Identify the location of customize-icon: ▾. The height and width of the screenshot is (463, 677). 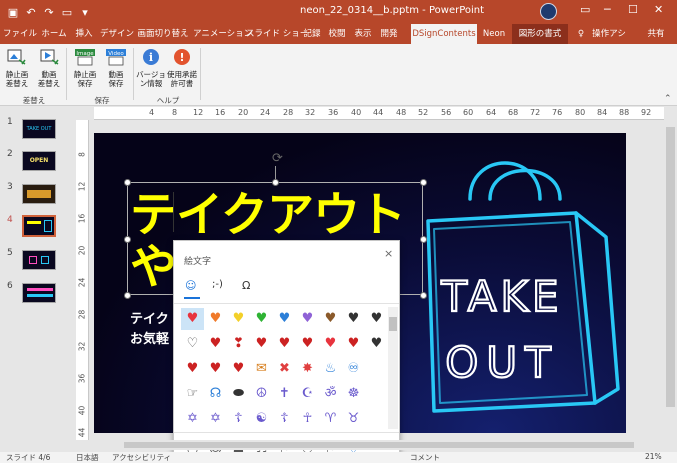
(85, 12).